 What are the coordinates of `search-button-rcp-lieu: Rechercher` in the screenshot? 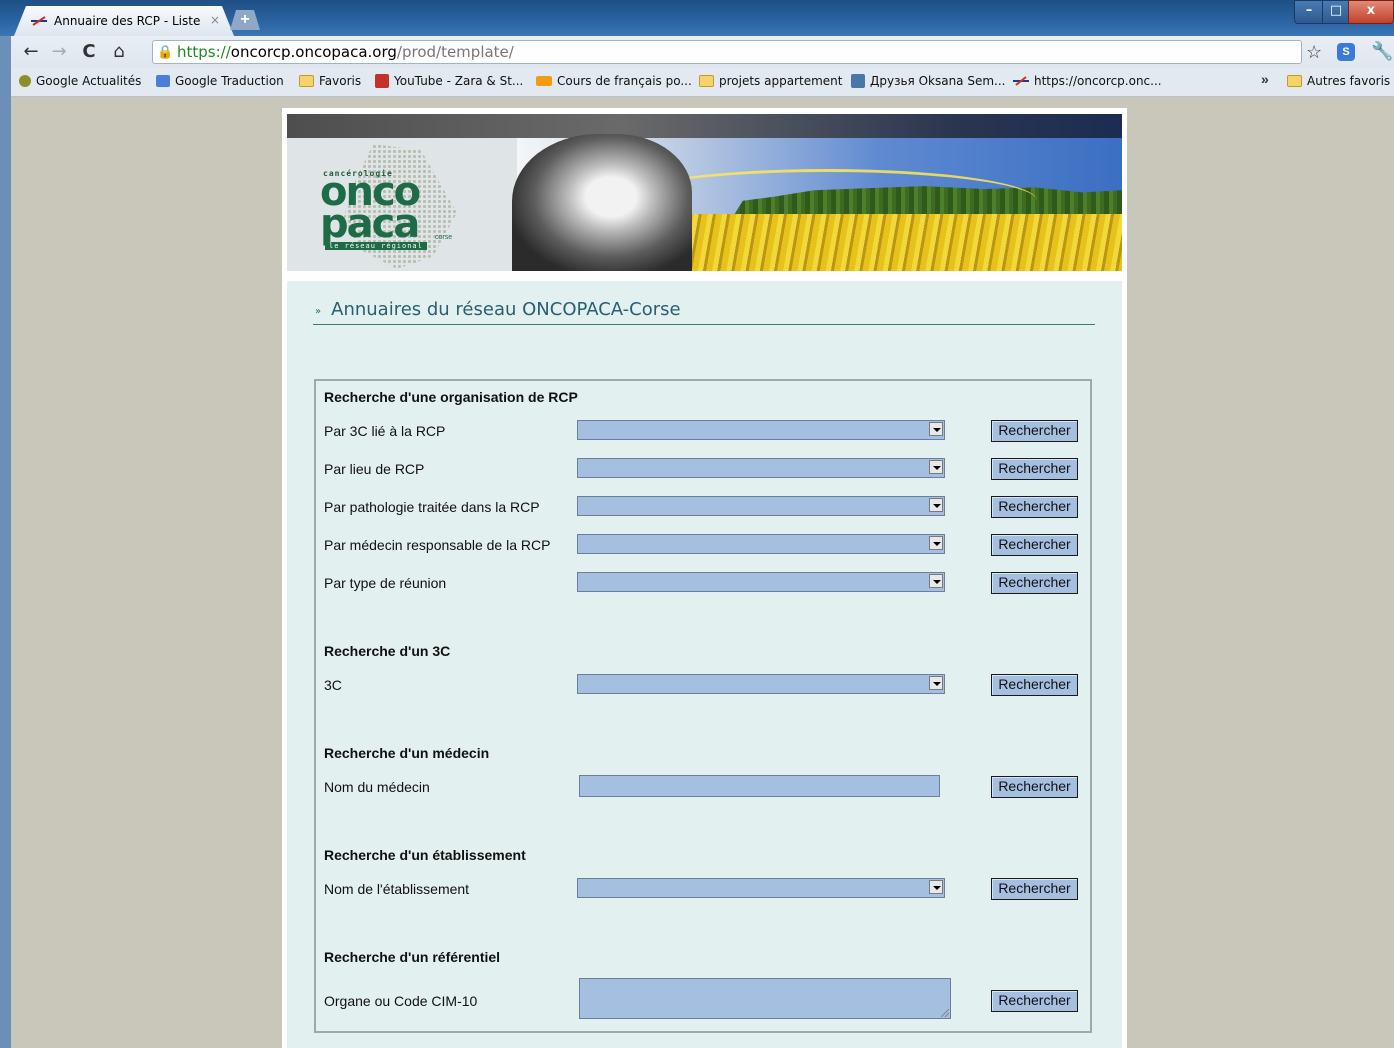 It's located at (1034, 469).